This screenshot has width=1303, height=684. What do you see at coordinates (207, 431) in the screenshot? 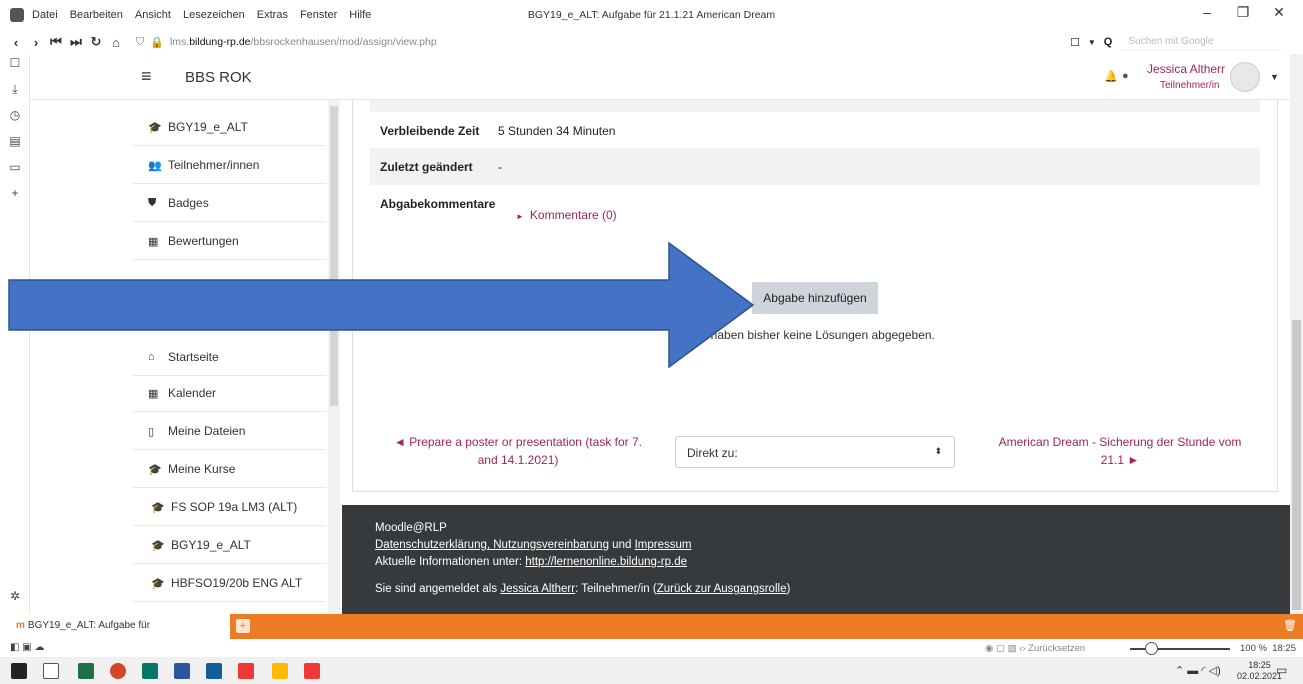
I see `sidebar-item-label: Meine Dateien` at bounding box center [207, 431].